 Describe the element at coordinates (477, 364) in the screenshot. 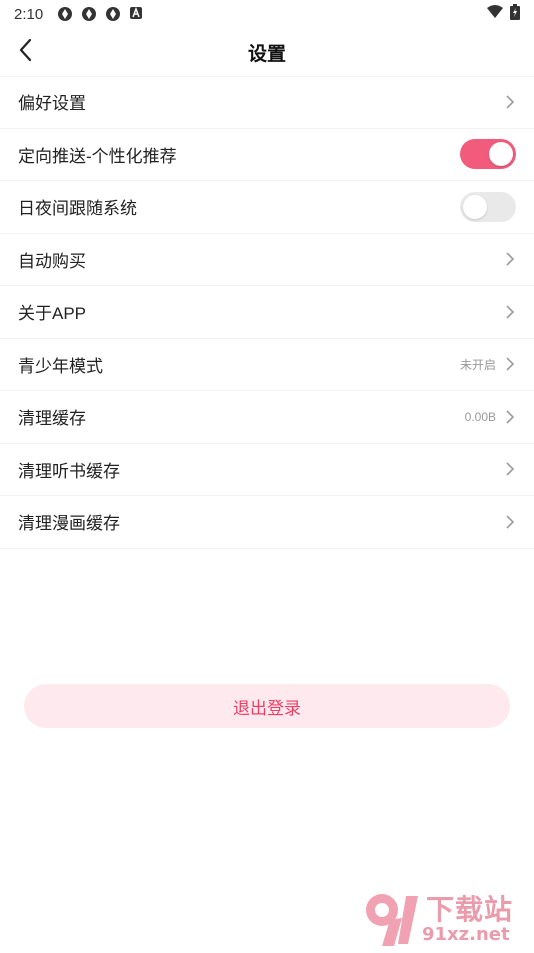

I see `teen-mode-status: 未开启` at that location.